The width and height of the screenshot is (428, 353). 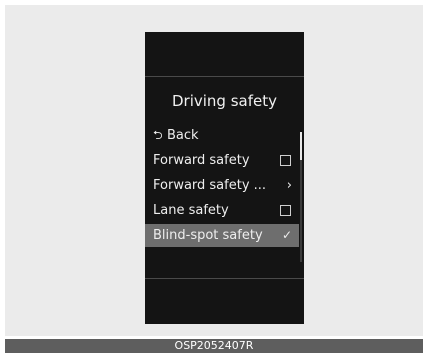 What do you see at coordinates (301, 197) in the screenshot?
I see `scrollbar` at bounding box center [301, 197].